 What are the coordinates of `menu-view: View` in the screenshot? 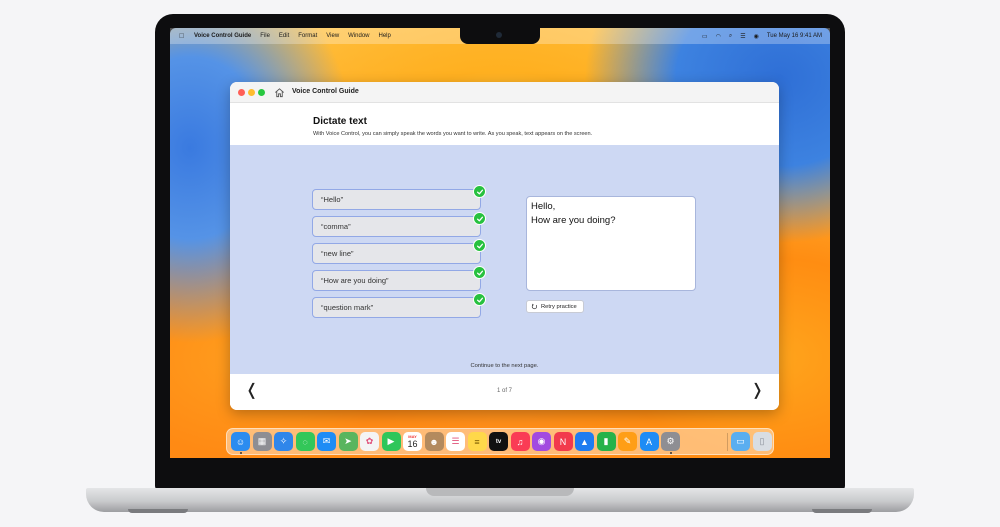 It's located at (332, 36).